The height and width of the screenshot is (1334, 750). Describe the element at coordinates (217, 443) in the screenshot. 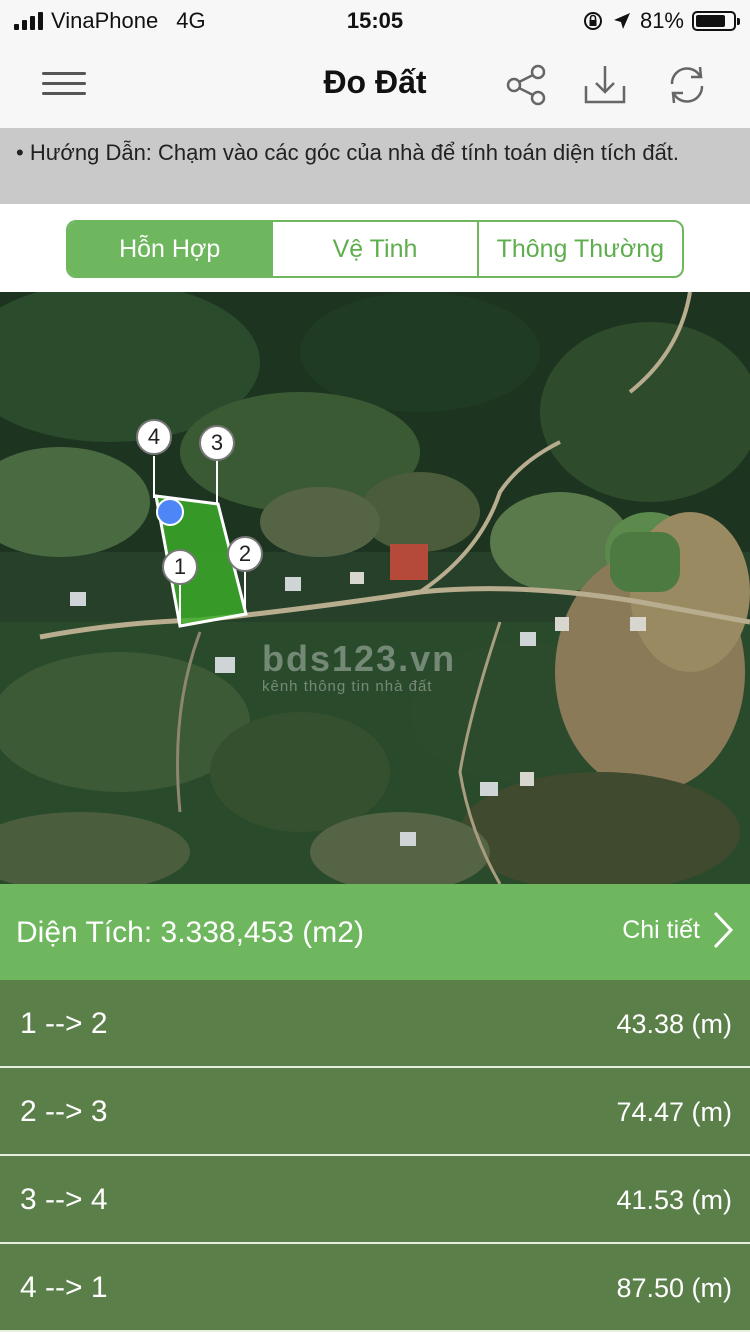

I see `vertex-marker-3: 3` at that location.